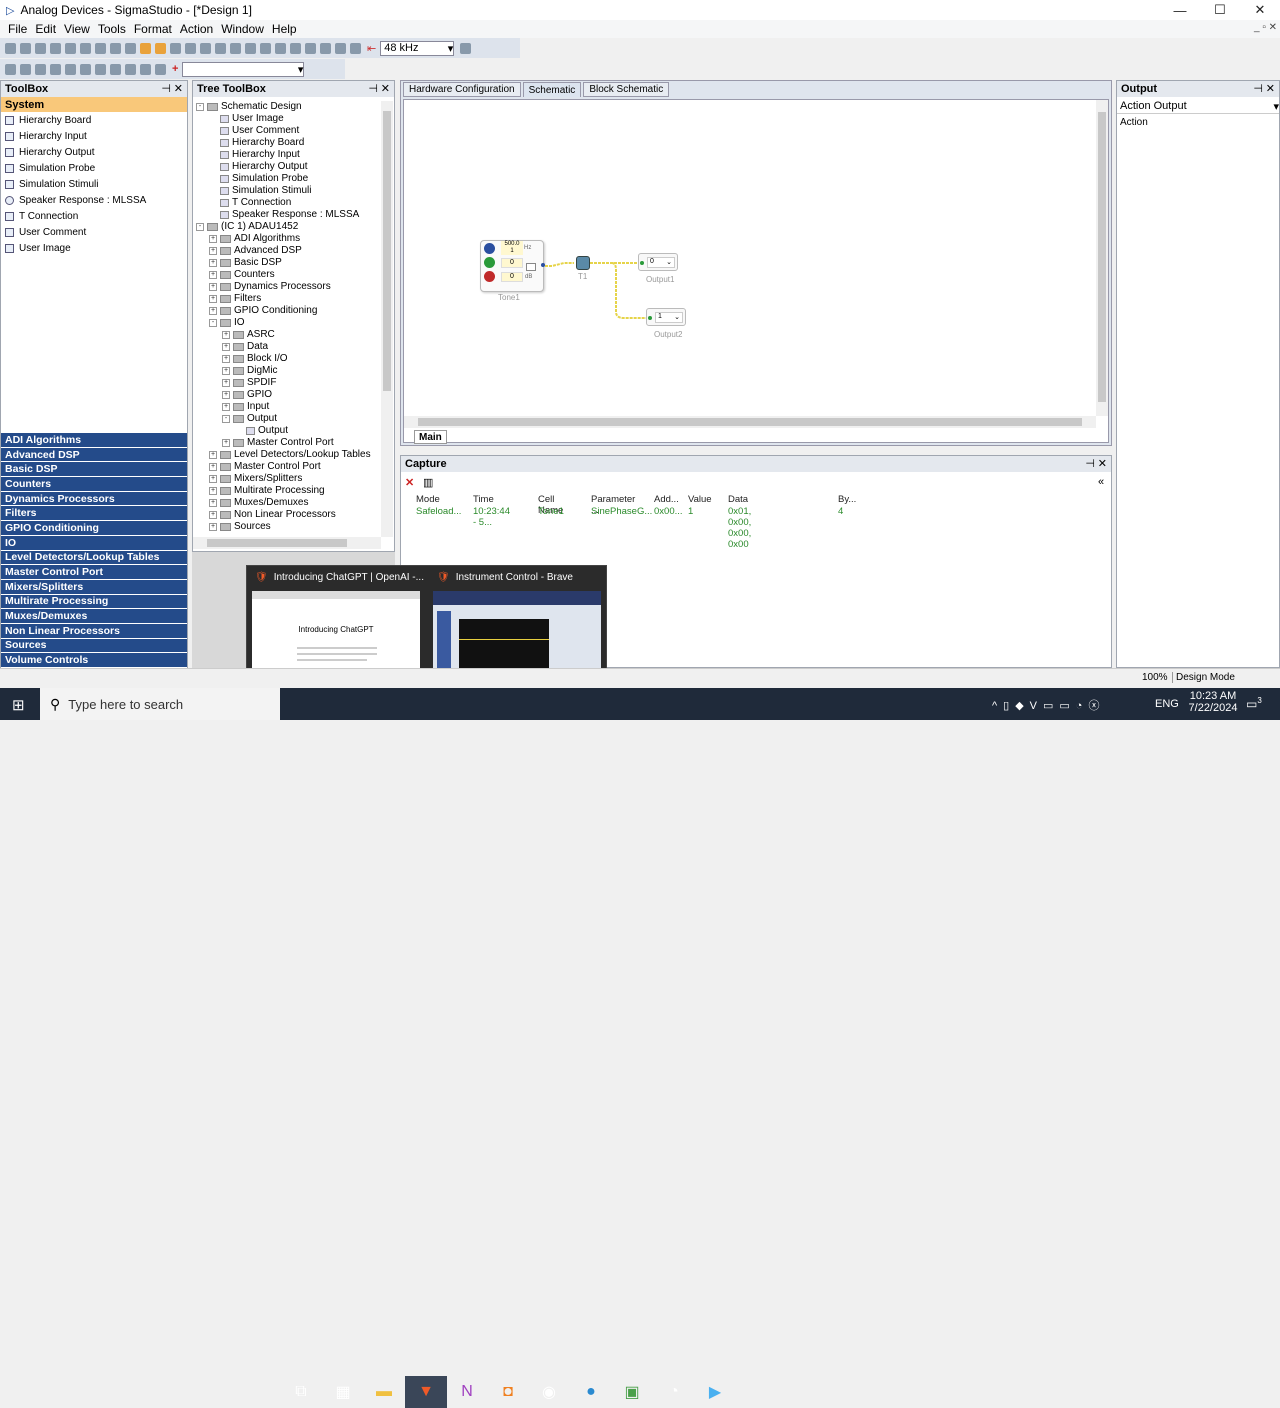 Image resolution: width=1280 pixels, height=1408 pixels. I want to click on category-multirate-processing: Multirate Processing, so click(94, 602).